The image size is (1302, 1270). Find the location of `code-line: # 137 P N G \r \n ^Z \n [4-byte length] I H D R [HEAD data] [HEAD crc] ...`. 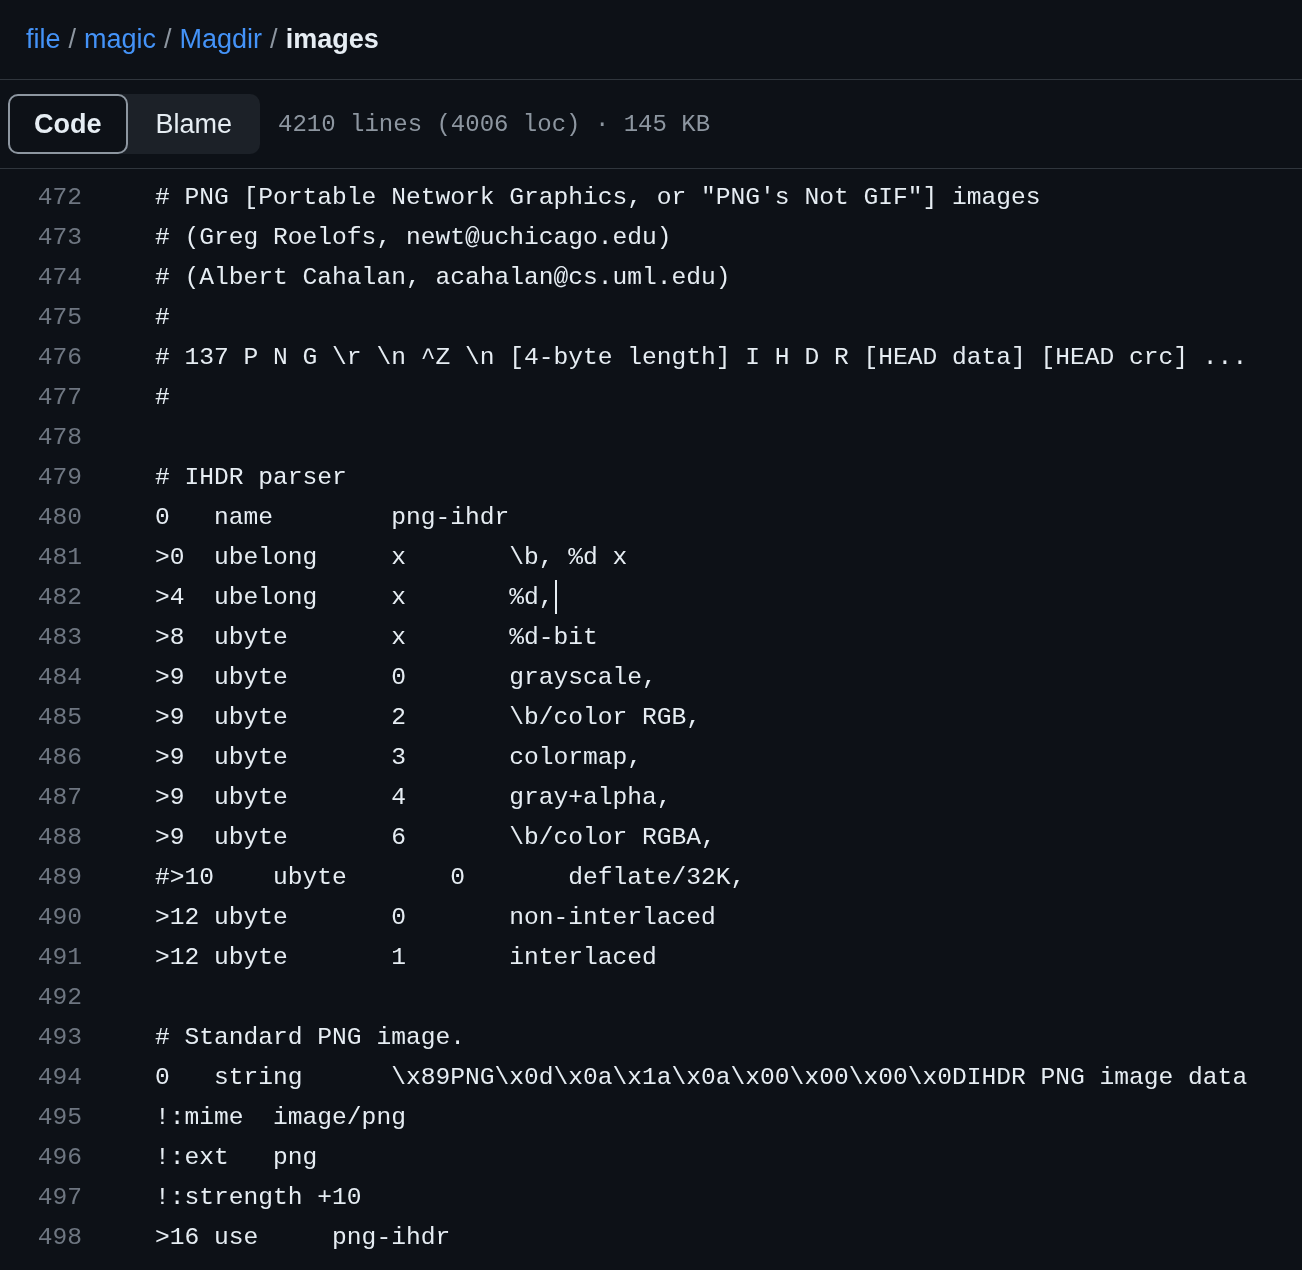

code-line: # 137 P N G \r \n ^Z \n [4-byte length] I H D R [HEAD data] [HEAD crc] ... is located at coordinates (701, 357).